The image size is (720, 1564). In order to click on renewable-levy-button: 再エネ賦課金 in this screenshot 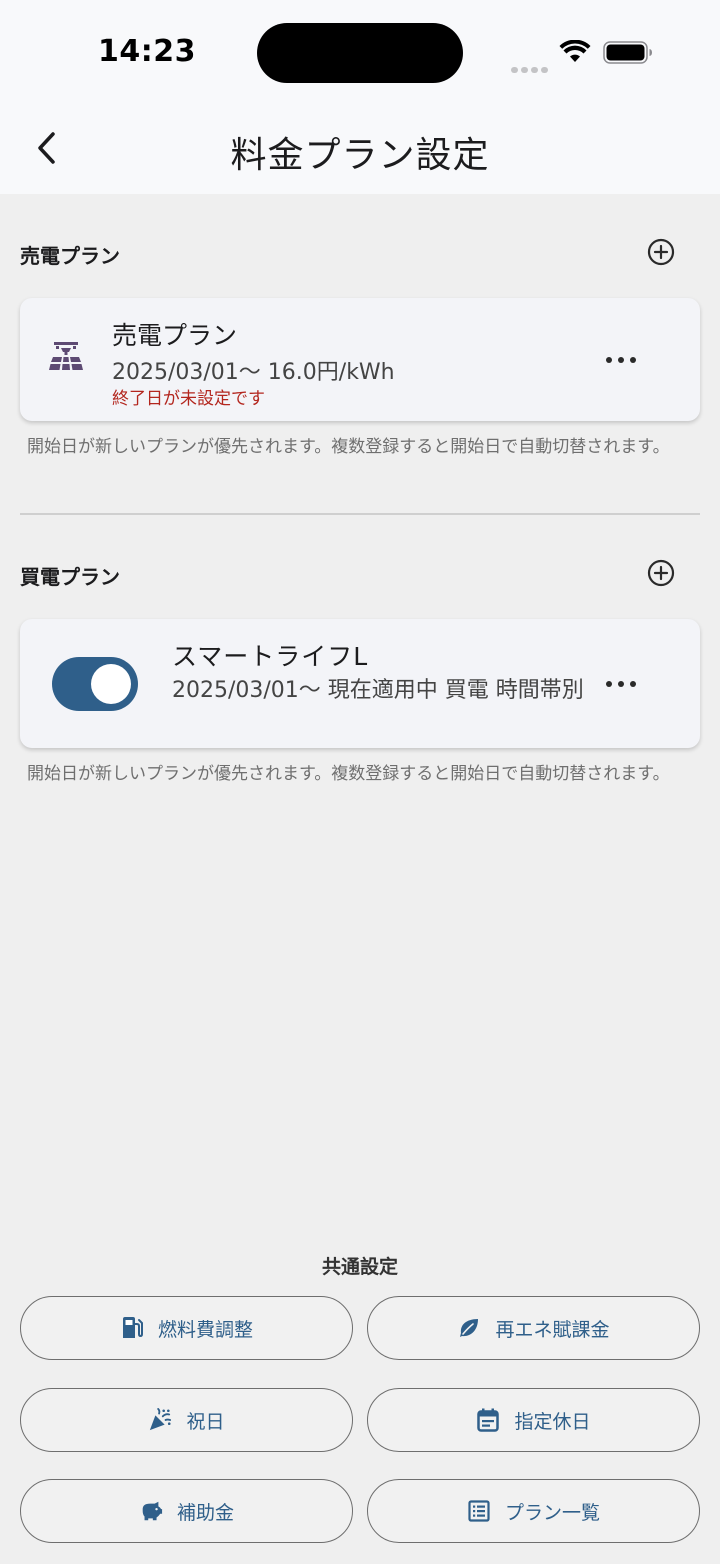, I will do `click(533, 1328)`.